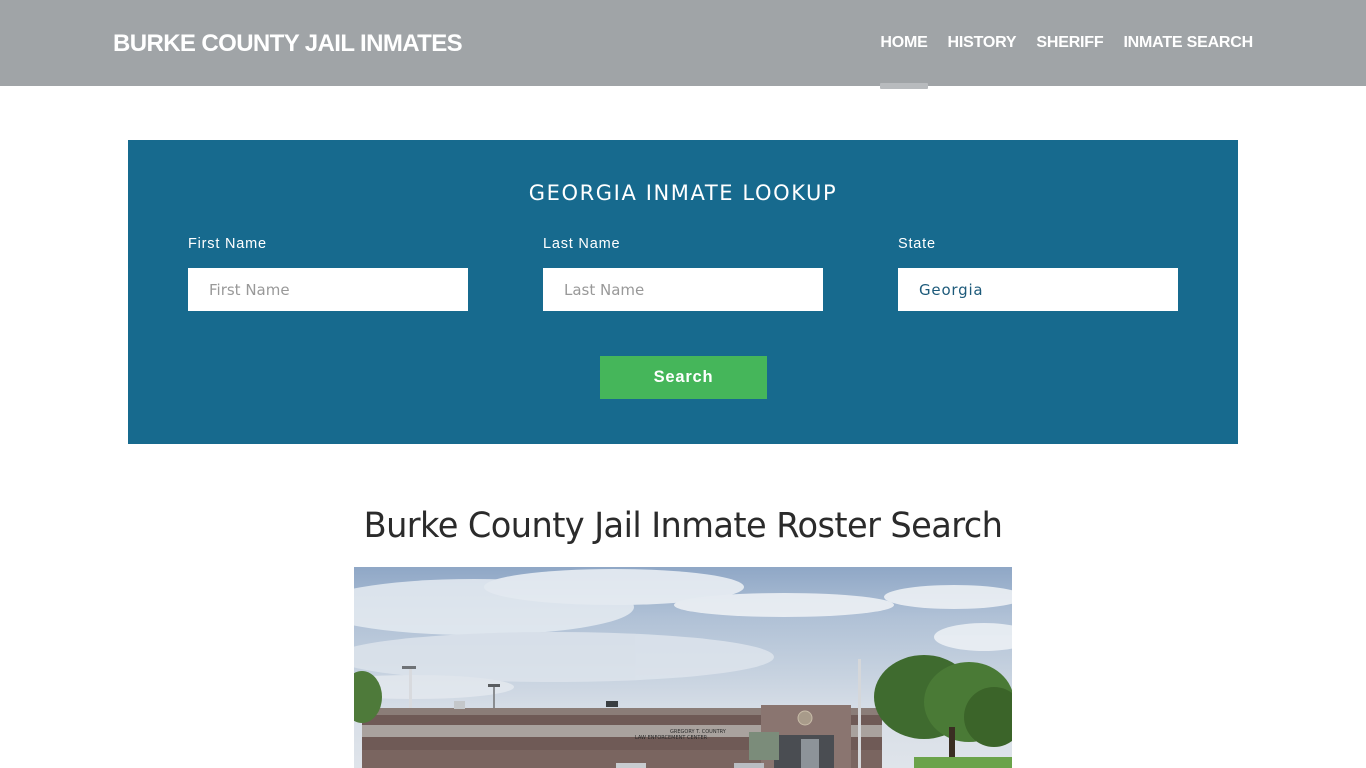  What do you see at coordinates (227, 244) in the screenshot?
I see `first-name-label: First Name` at bounding box center [227, 244].